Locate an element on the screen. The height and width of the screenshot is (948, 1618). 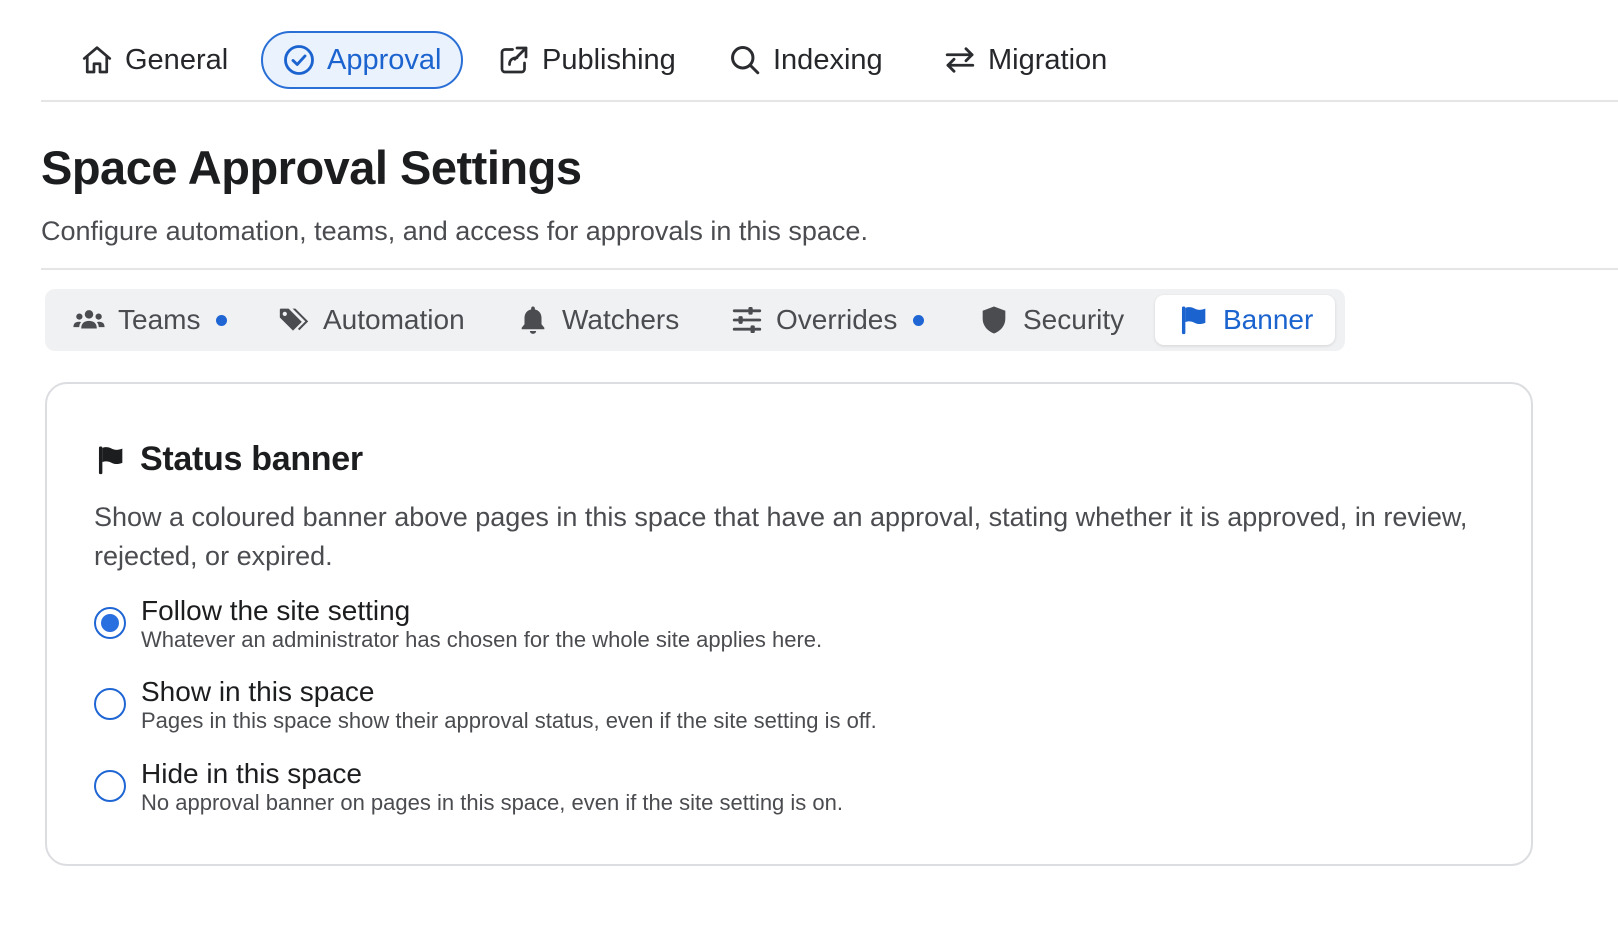
home-icon is located at coordinates (97, 60).